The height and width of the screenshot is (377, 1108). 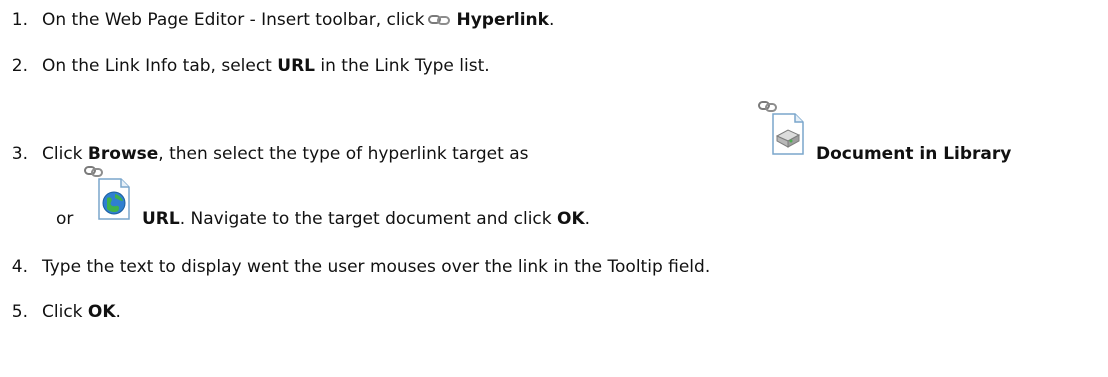 What do you see at coordinates (123, 154) in the screenshot?
I see `browse-label: Browse` at bounding box center [123, 154].